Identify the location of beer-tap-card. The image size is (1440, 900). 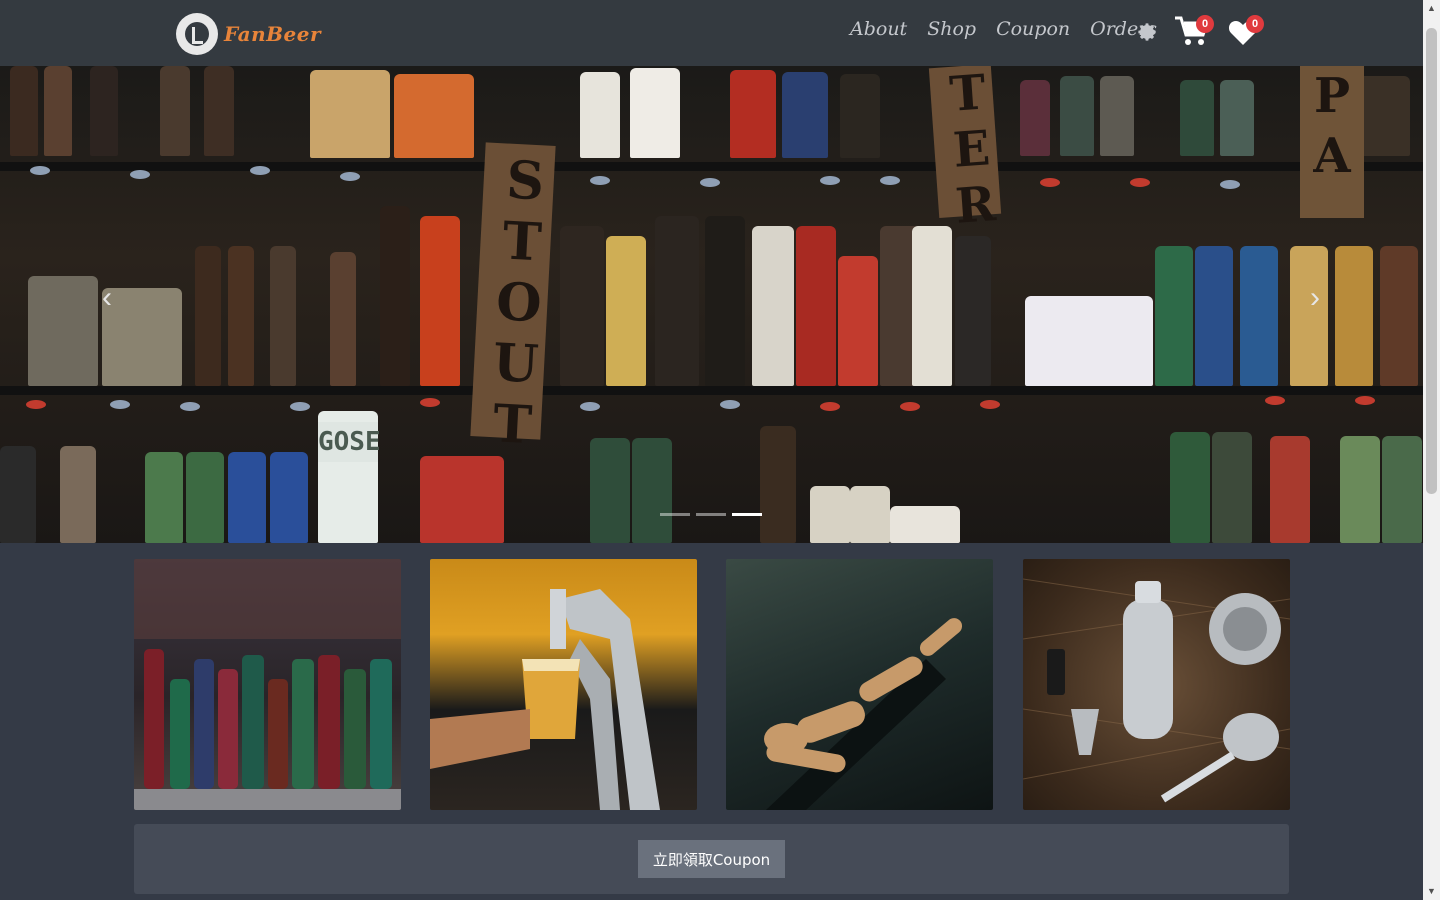
(563, 684).